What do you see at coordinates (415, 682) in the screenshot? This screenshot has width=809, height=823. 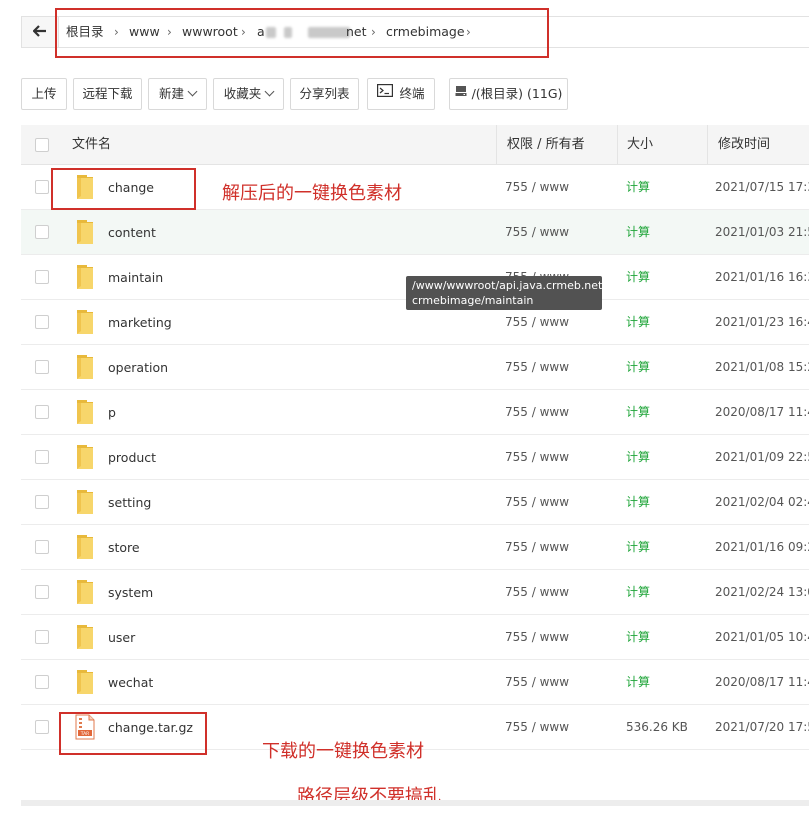 I see `table-row: wechat 755 / www 计算 2020/08/17 11:42` at bounding box center [415, 682].